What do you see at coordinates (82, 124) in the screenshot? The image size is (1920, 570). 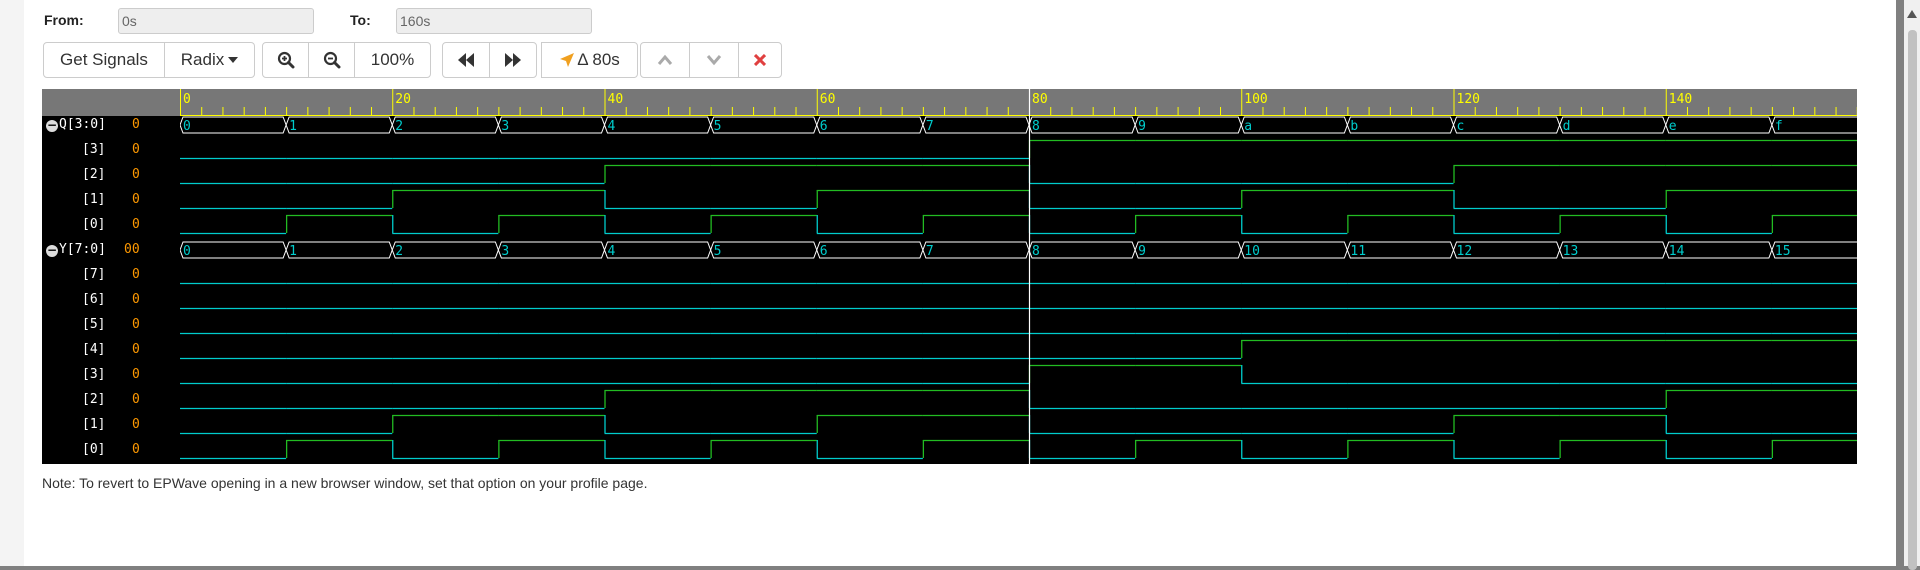 I see `signal-name-text: Q[3:0]` at bounding box center [82, 124].